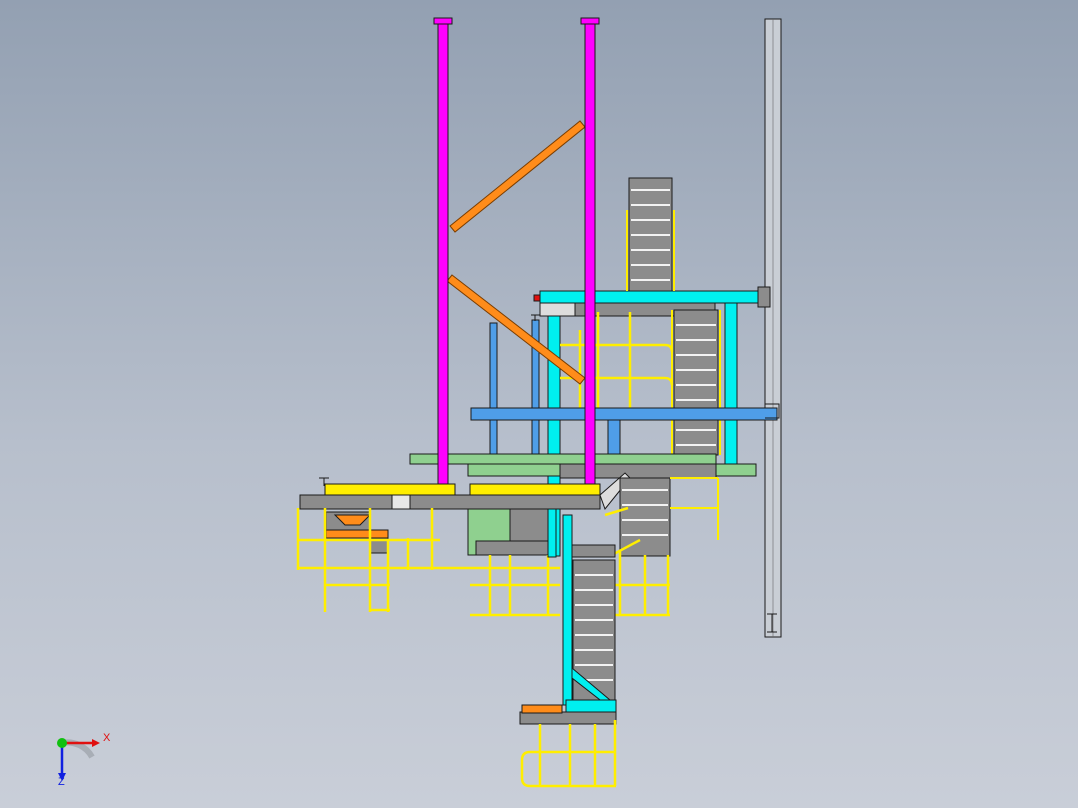 The image size is (1078, 808). What do you see at coordinates (568, 754) in the screenshot?
I see `bottom-guard-rail` at bounding box center [568, 754].